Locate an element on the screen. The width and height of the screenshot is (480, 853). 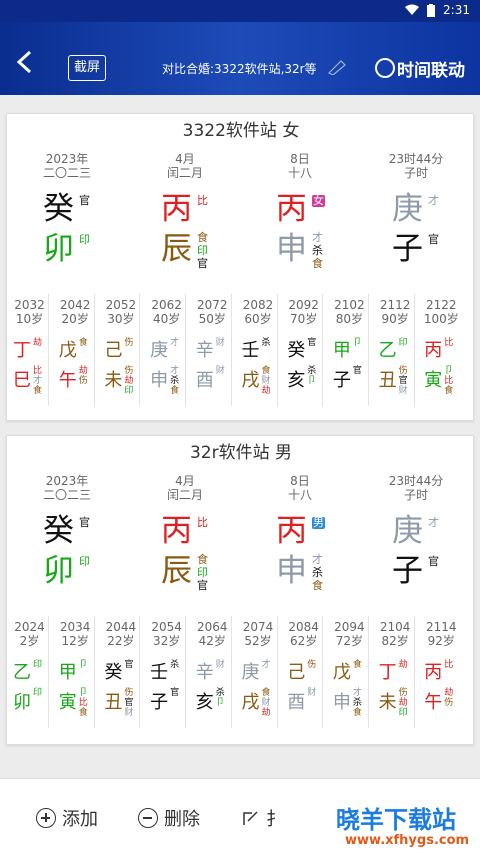
luck-pillar: 2074 52岁庚才戌食财劫 is located at coordinates (259, 672).